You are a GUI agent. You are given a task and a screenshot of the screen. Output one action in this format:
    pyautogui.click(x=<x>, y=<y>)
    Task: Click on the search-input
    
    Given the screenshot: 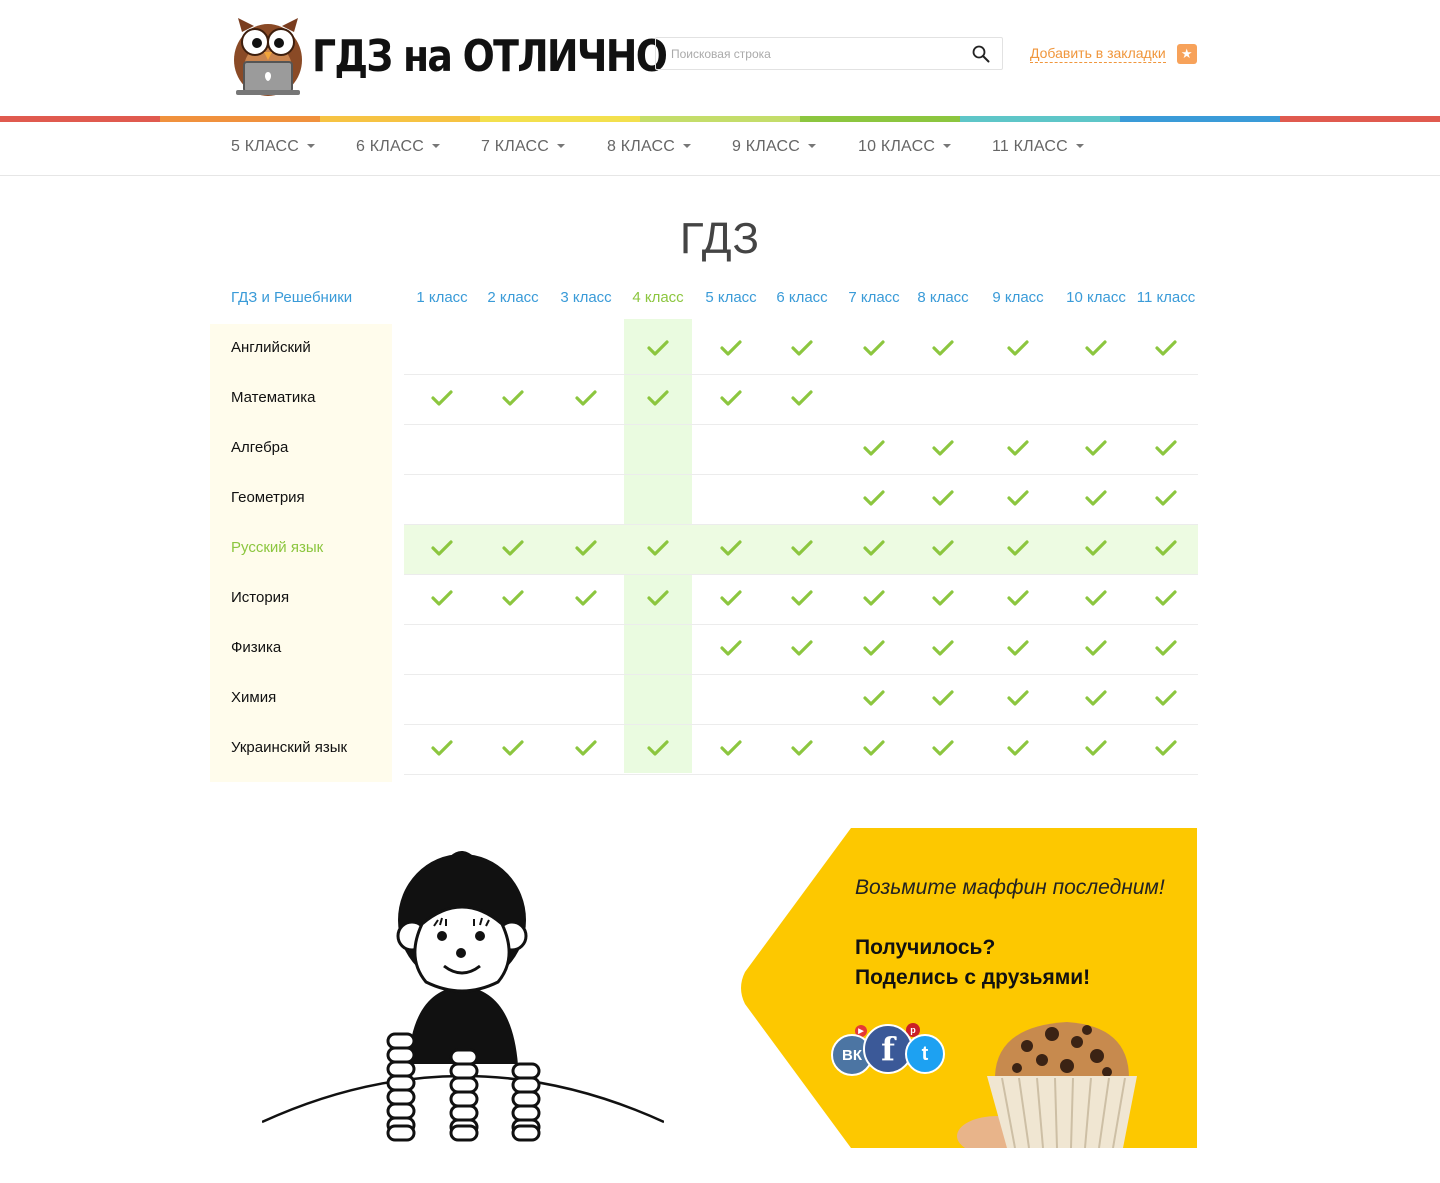 What is the action you would take?
    pyautogui.click(x=814, y=53)
    